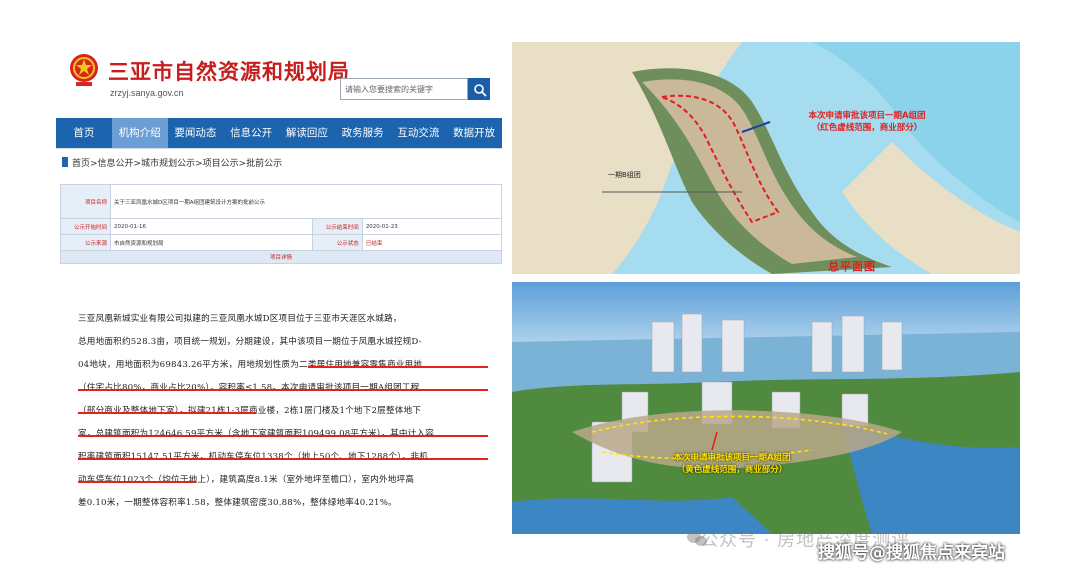 The height and width of the screenshot is (578, 1080). Describe the element at coordinates (732, 458) in the screenshot. I see `aerial-caption-line: 本次申请审批该项目一期A组团` at that location.